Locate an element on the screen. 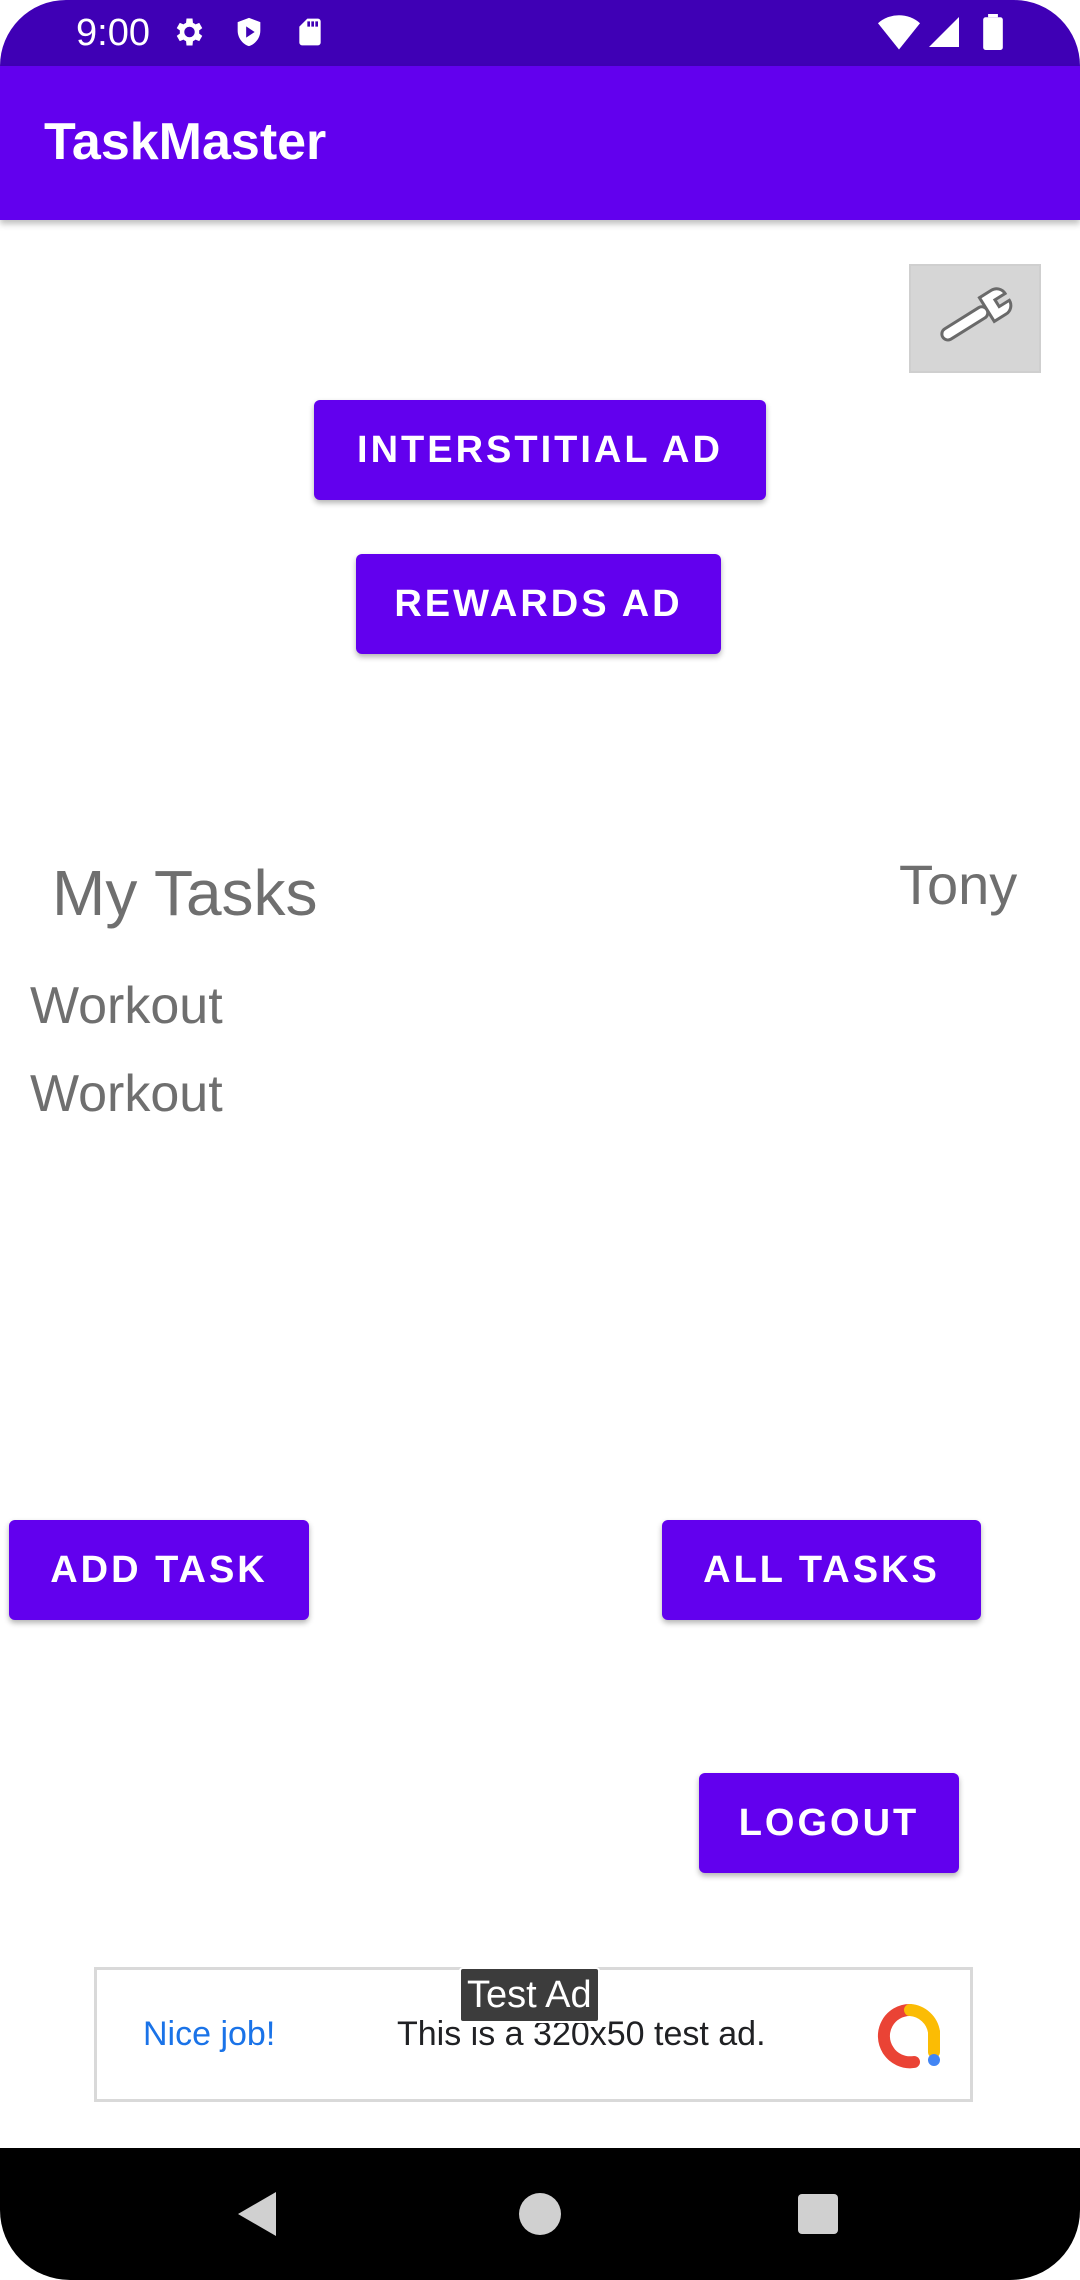  ad-logo-icon is located at coordinates (910, 2038).